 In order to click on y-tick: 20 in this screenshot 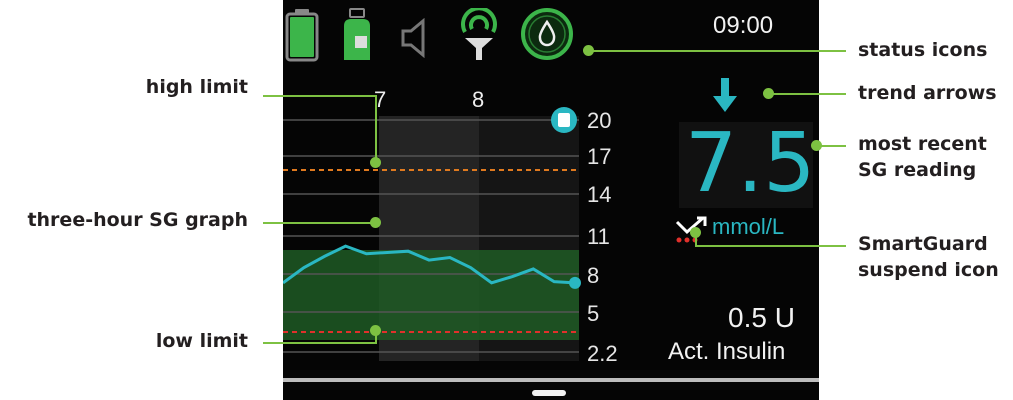, I will do `click(599, 120)`.